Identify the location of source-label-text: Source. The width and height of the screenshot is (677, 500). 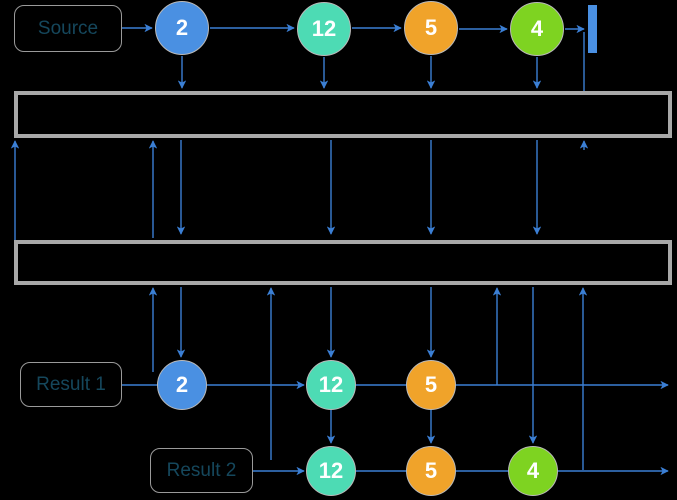
(68, 28).